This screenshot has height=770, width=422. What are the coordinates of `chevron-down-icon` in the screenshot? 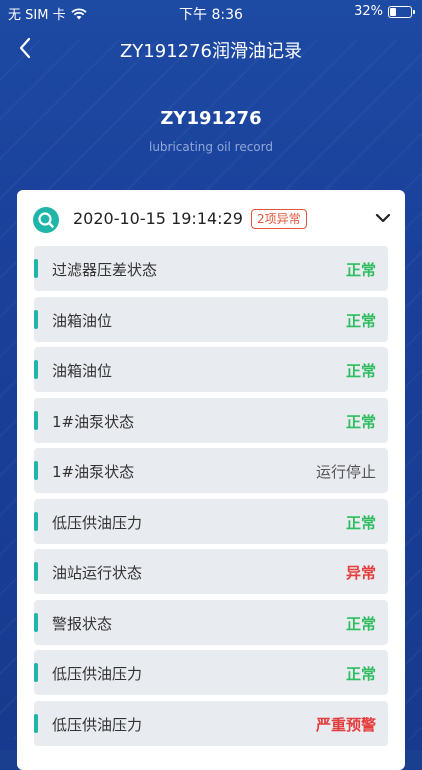 It's located at (383, 218).